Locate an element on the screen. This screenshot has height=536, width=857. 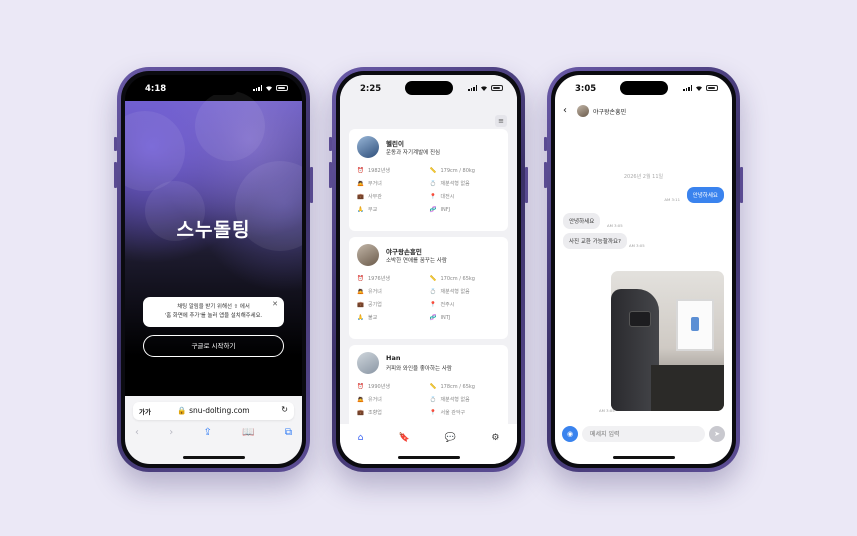
message-bubble-received: 사진 교환 가능할까요? is located at coordinates (595, 241).